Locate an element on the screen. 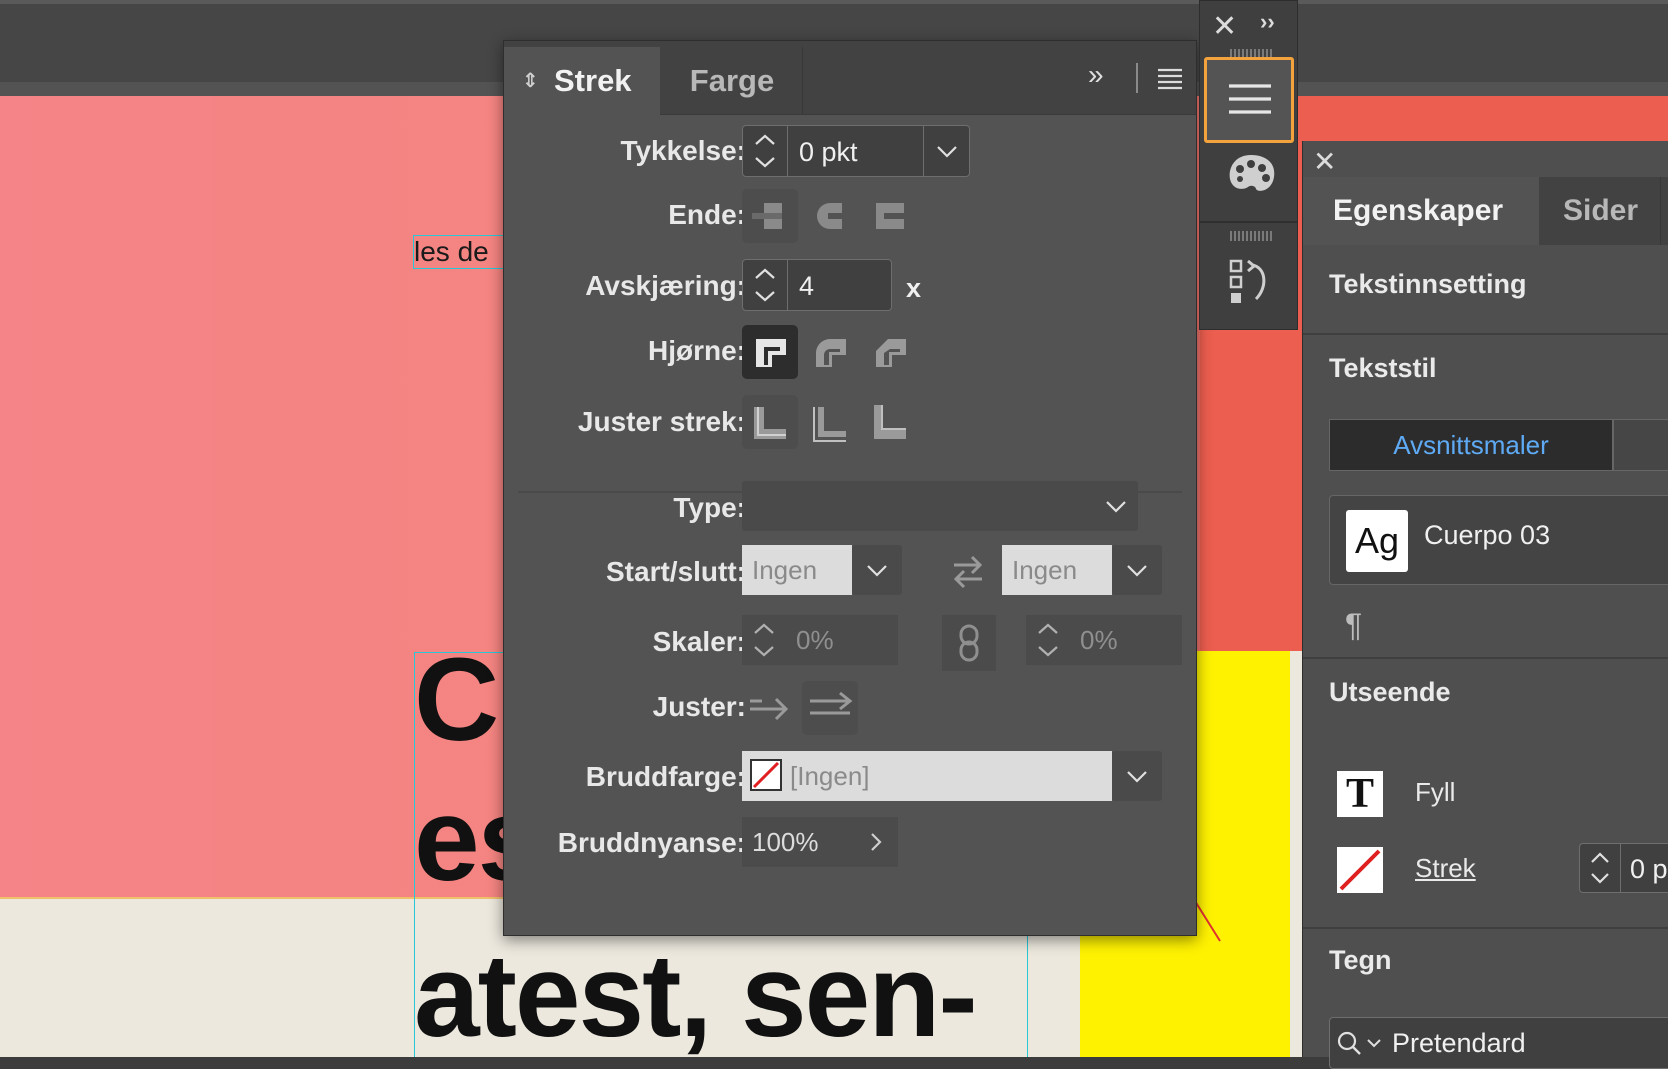 The width and height of the screenshot is (1668, 1069). end-marker-field: Ingen is located at coordinates (1057, 570).